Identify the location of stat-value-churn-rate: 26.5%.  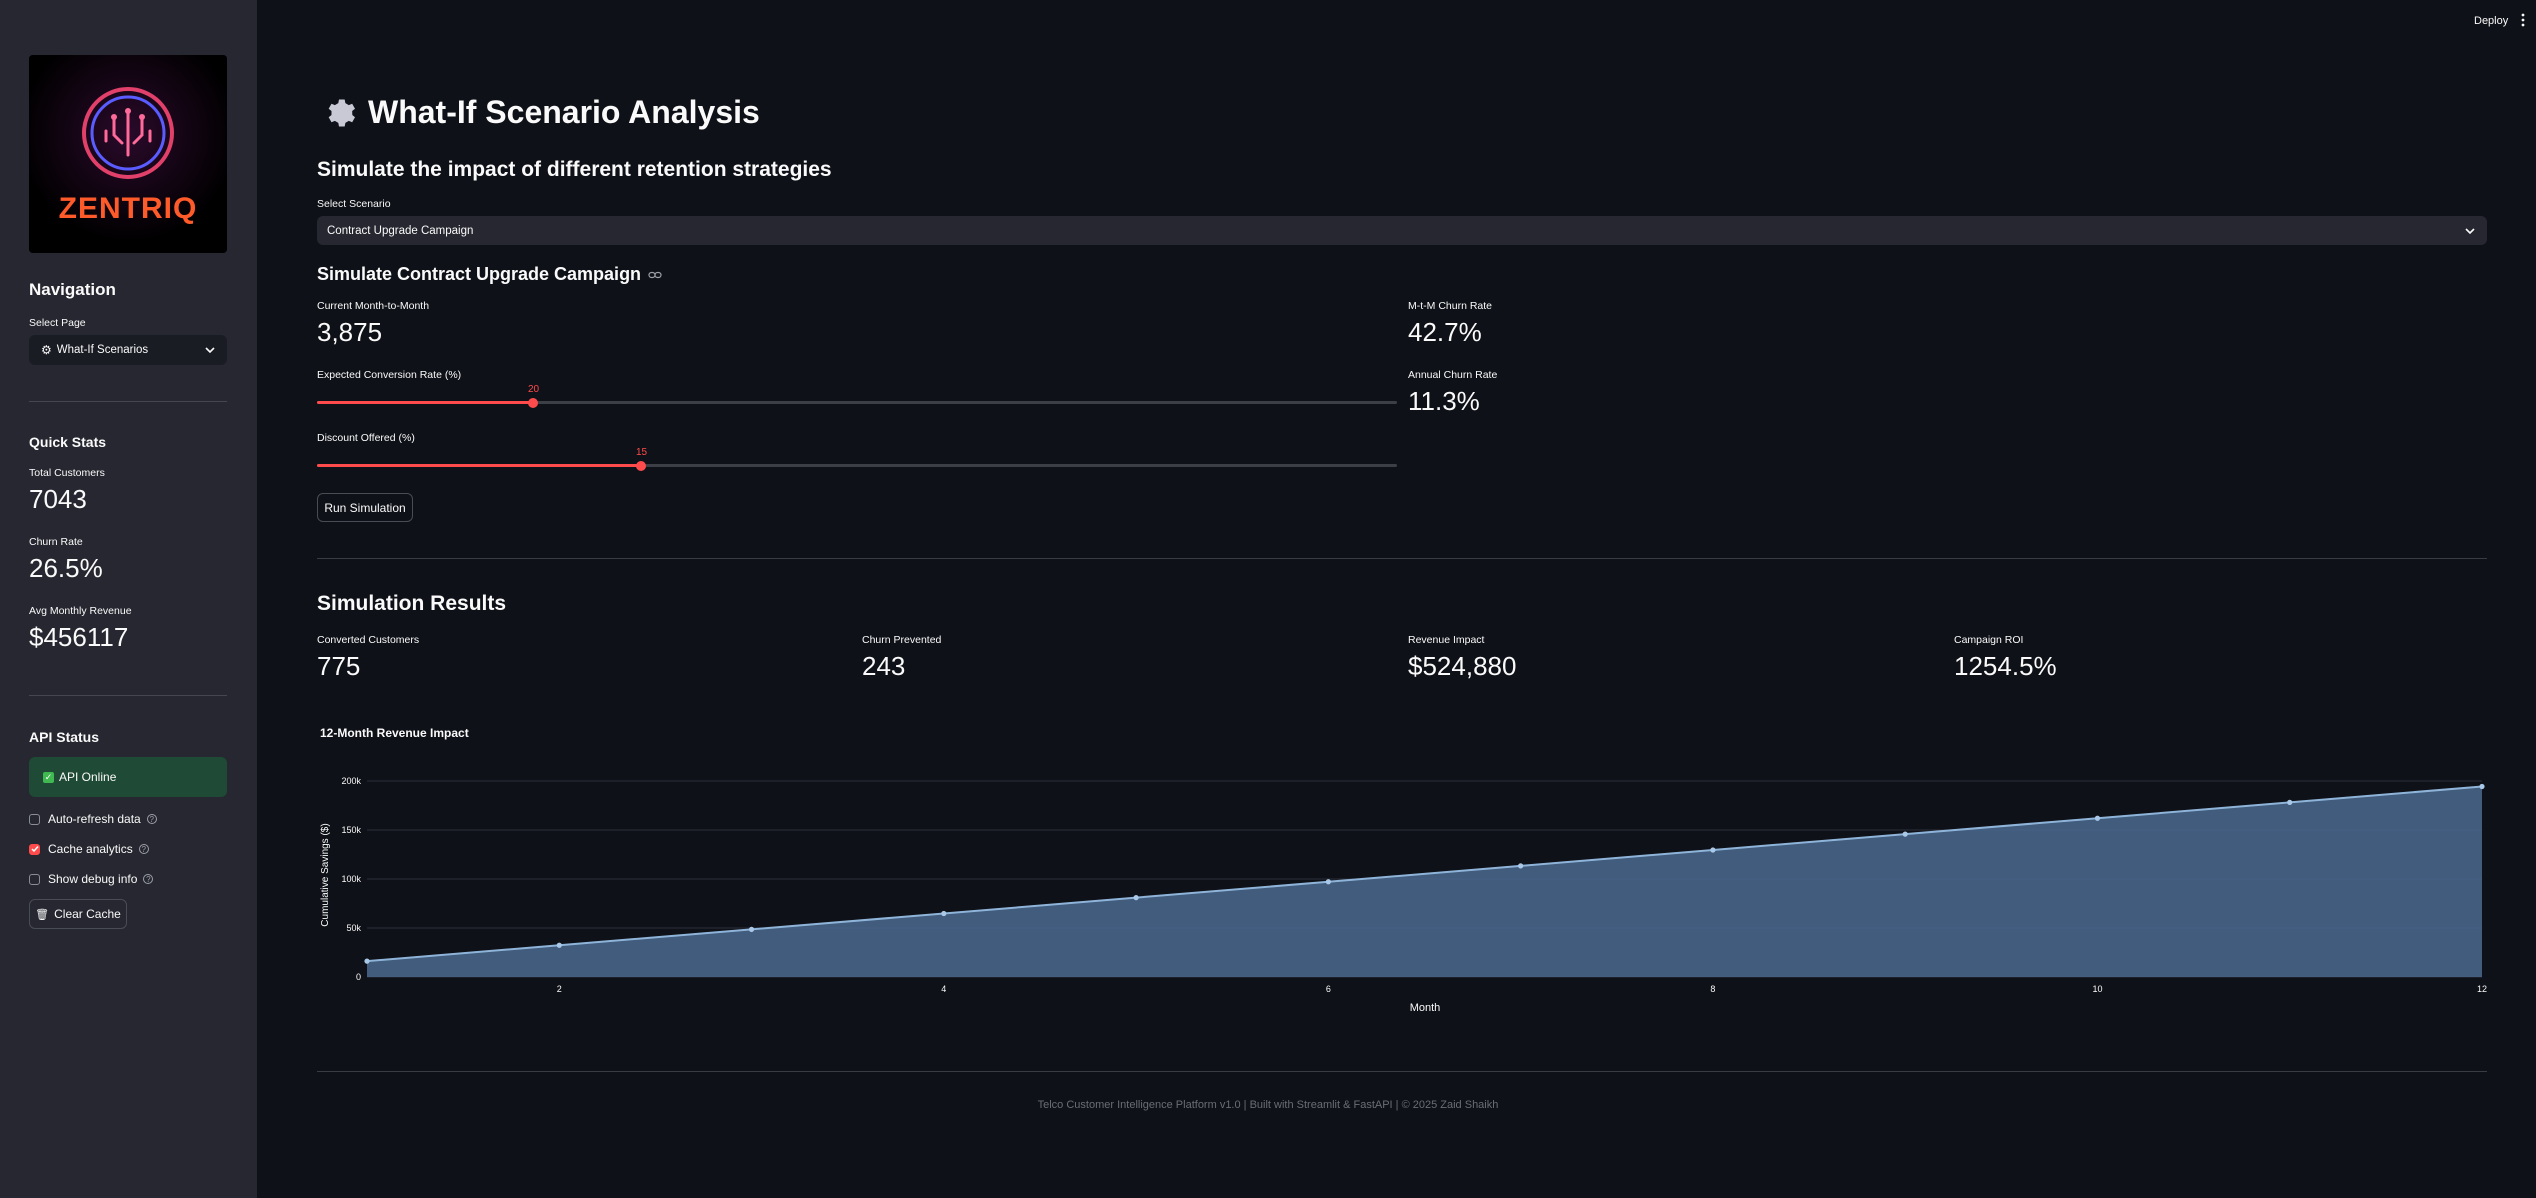
(66, 568).